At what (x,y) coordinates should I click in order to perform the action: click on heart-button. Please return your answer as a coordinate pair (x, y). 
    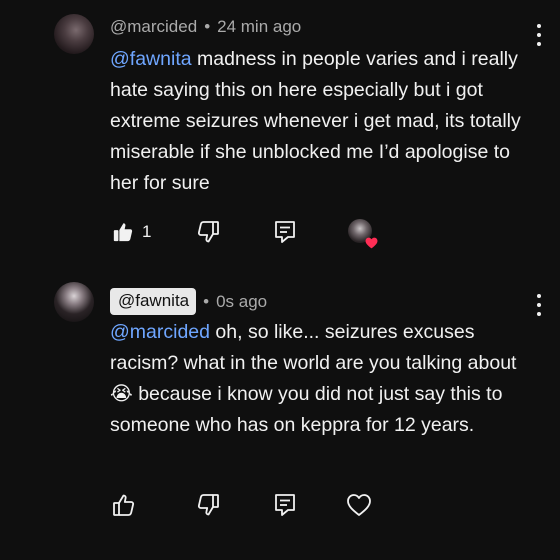
    Looking at the image, I should click on (359, 505).